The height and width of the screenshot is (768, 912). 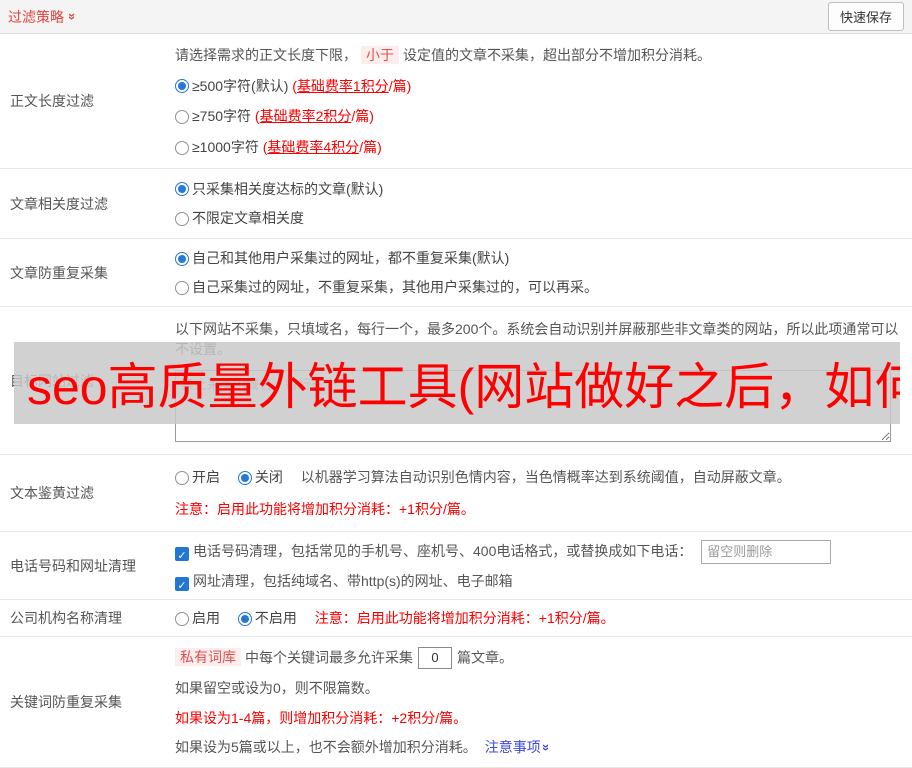 I want to click on page-title: 过滤策略 », so click(x=44, y=17).